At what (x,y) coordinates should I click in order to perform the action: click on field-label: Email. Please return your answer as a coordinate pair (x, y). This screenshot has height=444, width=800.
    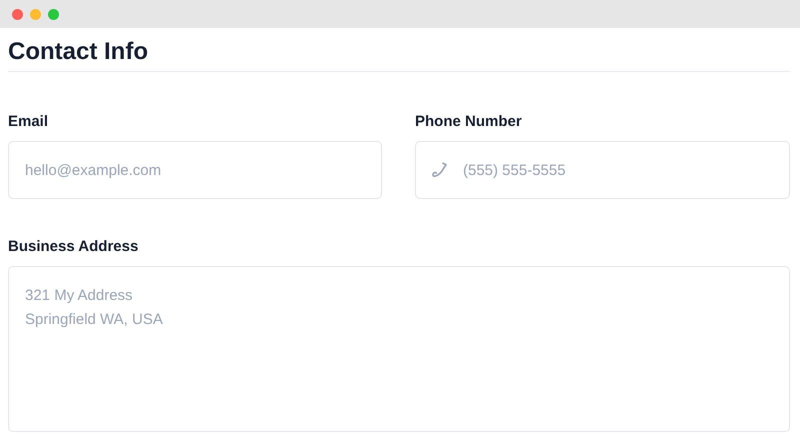
    Looking at the image, I should click on (28, 122).